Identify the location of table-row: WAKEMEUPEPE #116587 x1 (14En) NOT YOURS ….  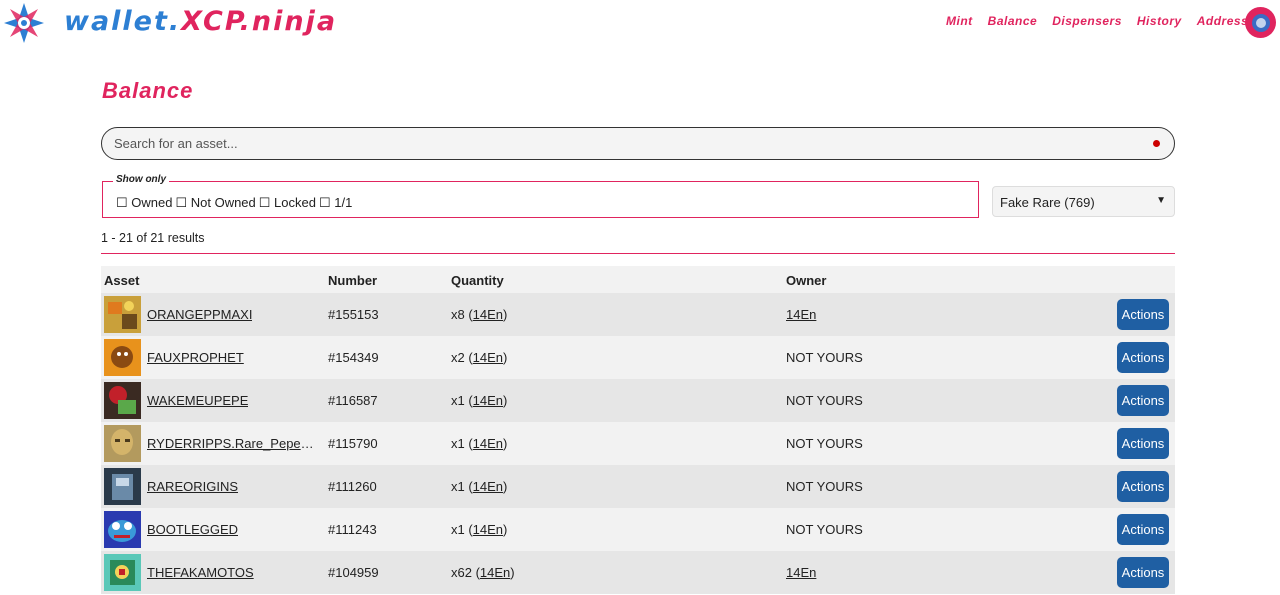
(638, 400).